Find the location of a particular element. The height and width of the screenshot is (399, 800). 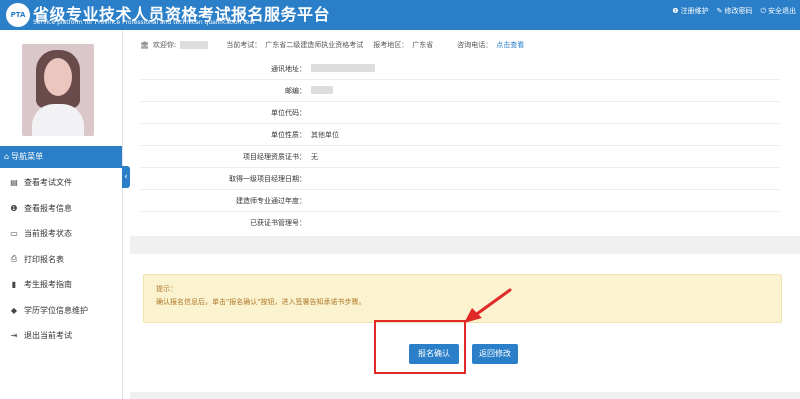

notice-title: 提示： is located at coordinates (166, 289).